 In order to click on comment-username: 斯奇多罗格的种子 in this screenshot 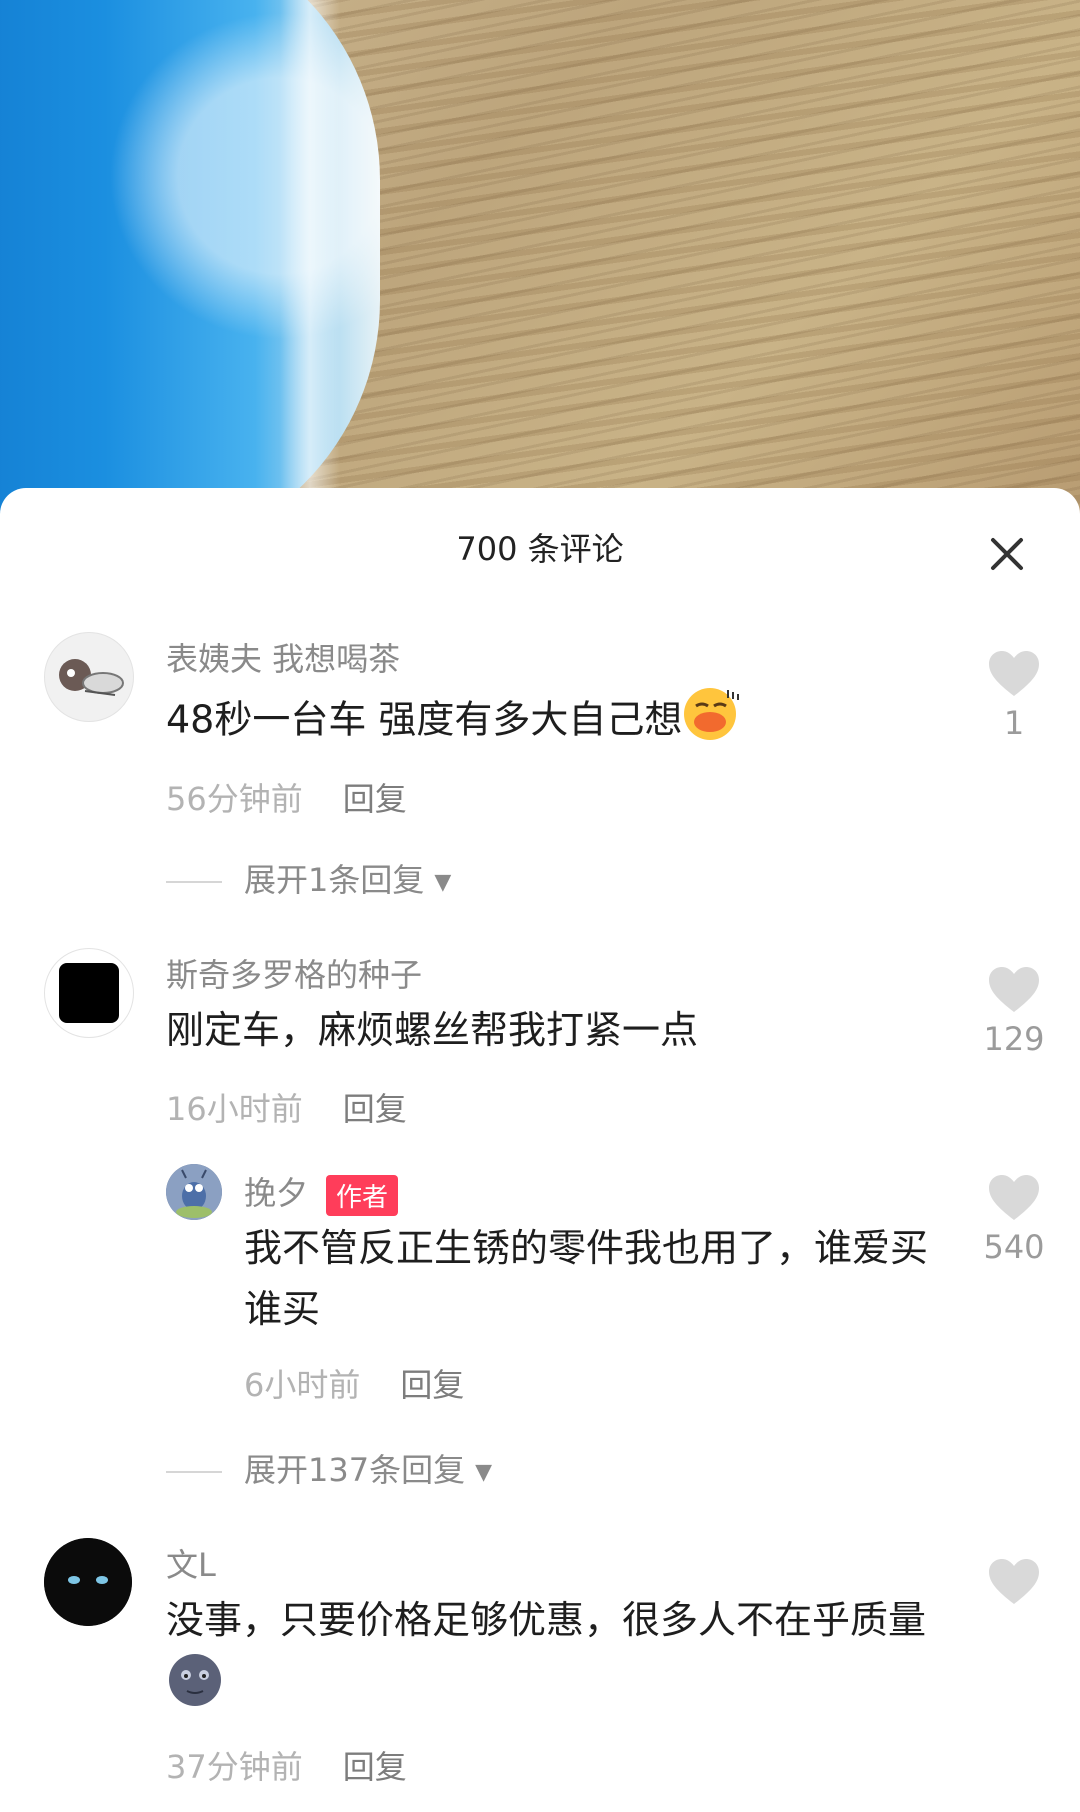, I will do `click(294, 973)`.